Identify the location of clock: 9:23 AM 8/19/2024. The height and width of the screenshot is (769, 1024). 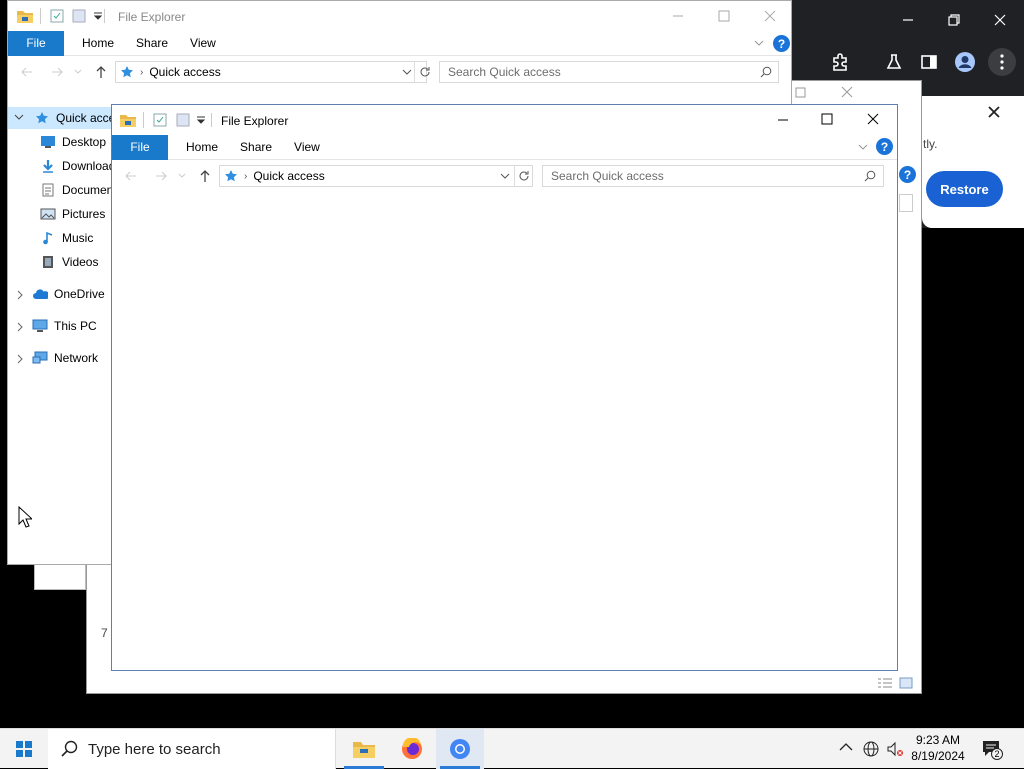
(938, 748).